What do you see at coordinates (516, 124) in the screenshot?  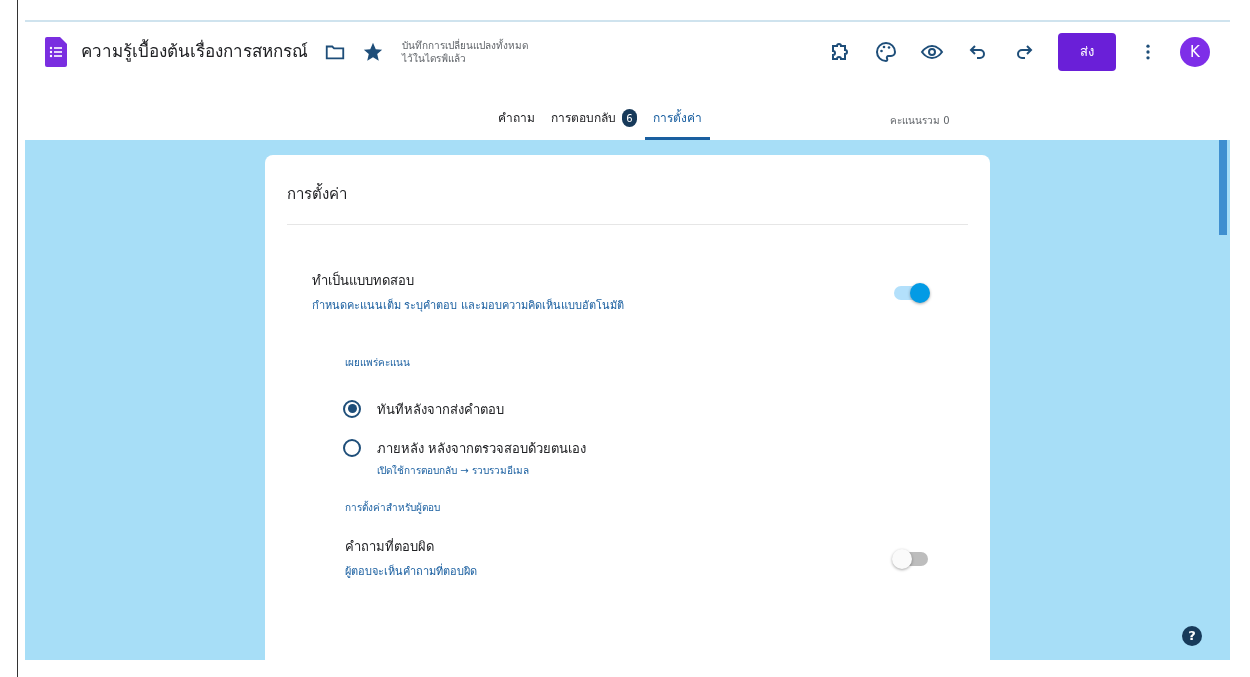 I see `tab: คำถาม` at bounding box center [516, 124].